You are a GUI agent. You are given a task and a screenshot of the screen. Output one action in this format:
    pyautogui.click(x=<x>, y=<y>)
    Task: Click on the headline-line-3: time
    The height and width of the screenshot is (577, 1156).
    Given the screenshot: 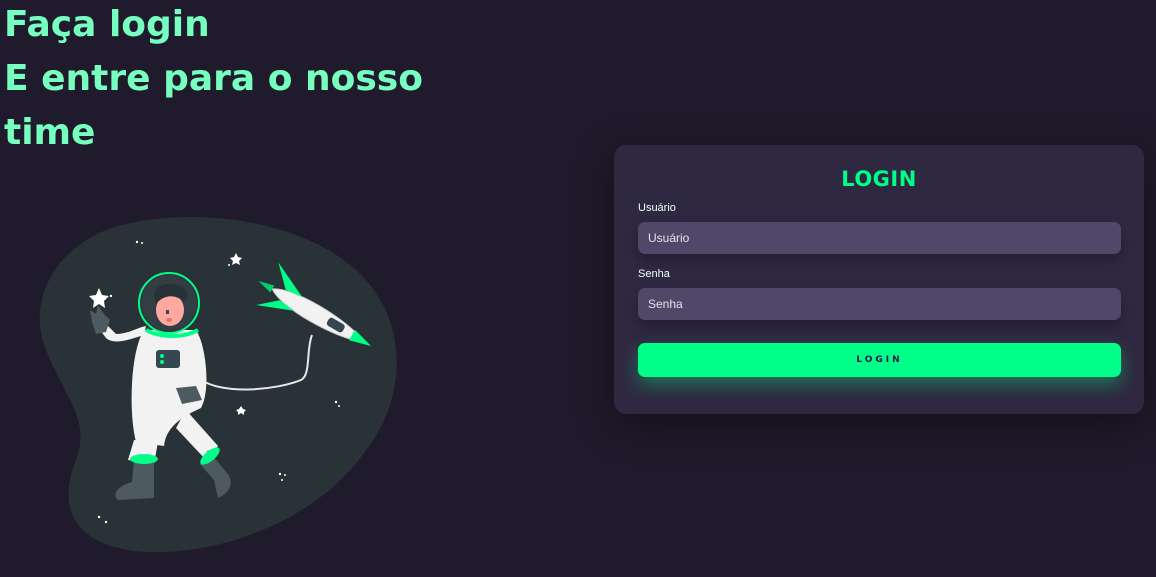 What is the action you would take?
    pyautogui.click(x=50, y=132)
    